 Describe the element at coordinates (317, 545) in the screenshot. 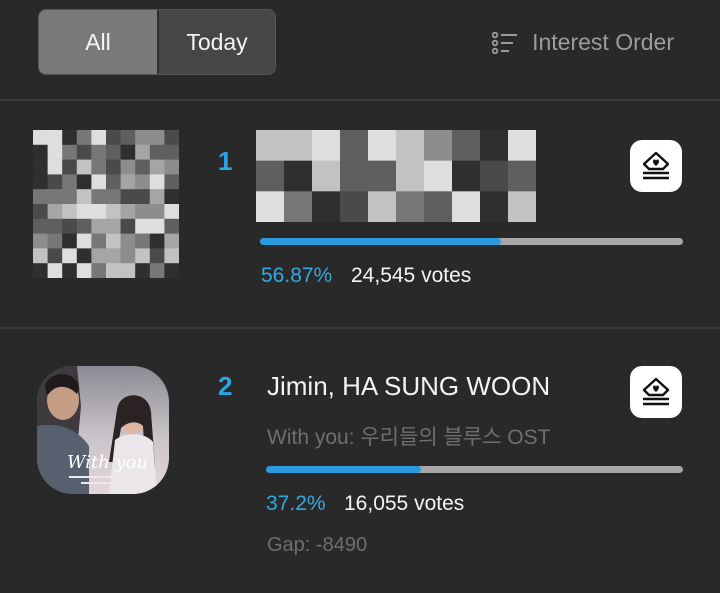

I see `vote-gap: Gap: -8490` at that location.